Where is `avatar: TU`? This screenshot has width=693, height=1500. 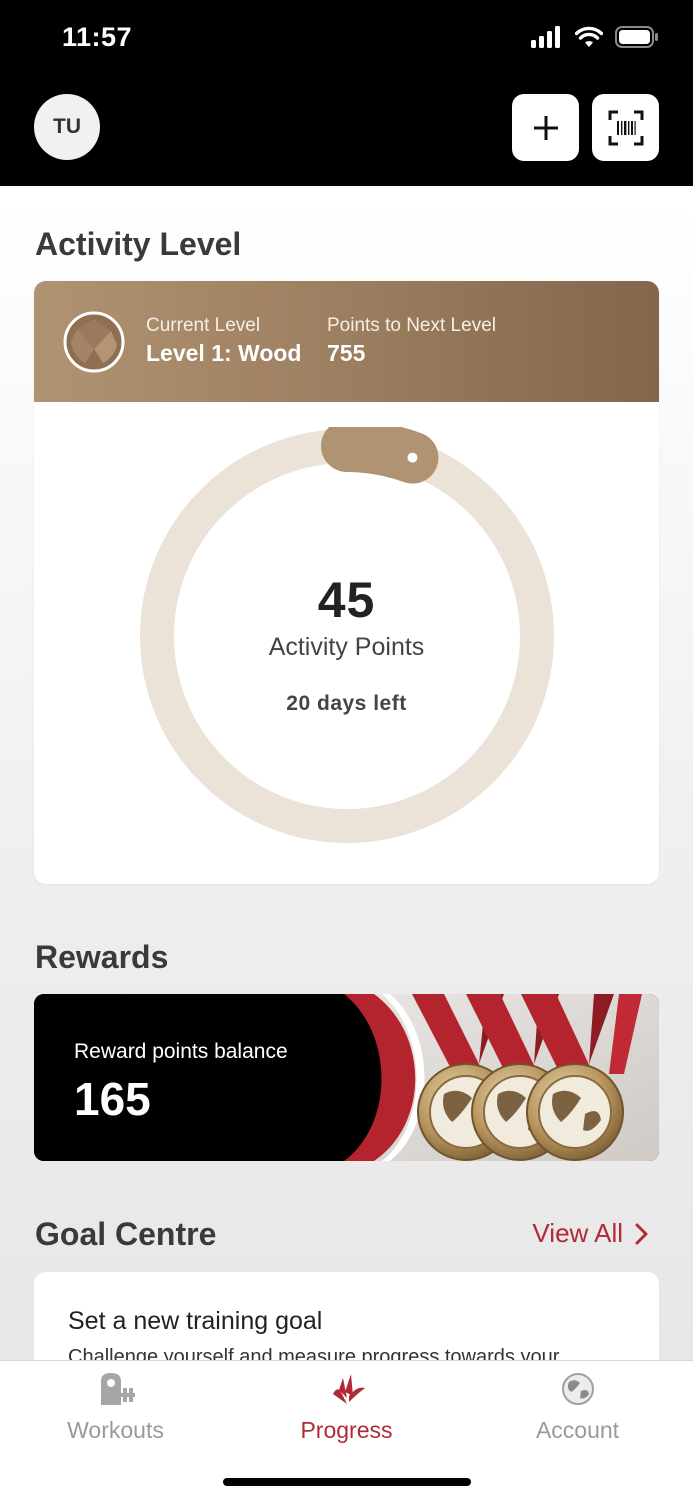 avatar: TU is located at coordinates (67, 127).